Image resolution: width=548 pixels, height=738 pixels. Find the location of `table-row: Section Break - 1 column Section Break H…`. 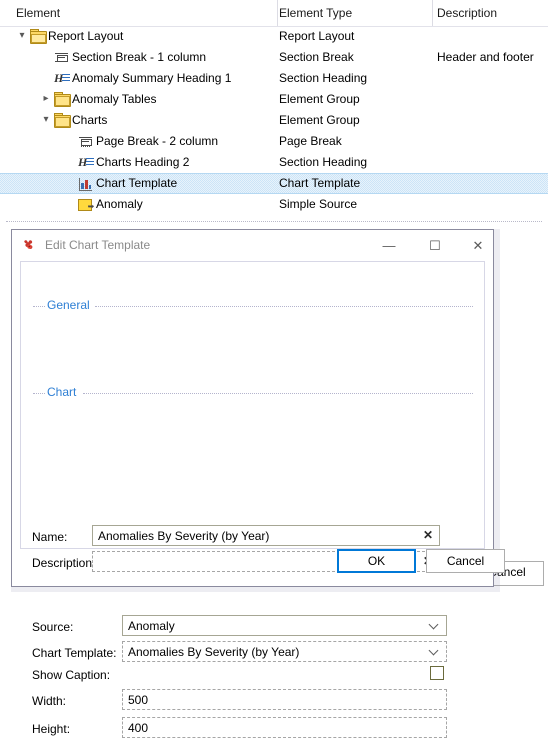

table-row: Section Break - 1 column Section Break H… is located at coordinates (274, 57).